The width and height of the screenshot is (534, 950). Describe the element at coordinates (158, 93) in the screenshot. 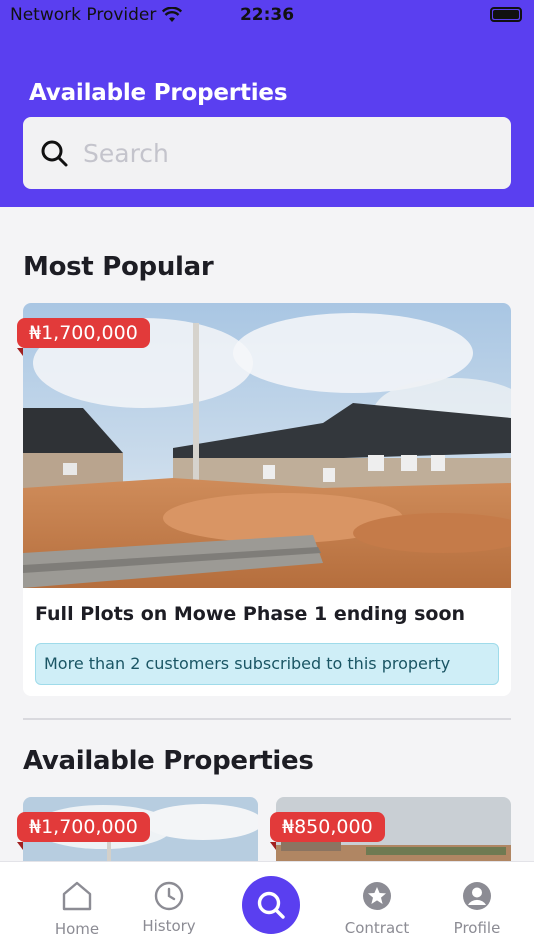

I see `page-title: Available Properties` at that location.